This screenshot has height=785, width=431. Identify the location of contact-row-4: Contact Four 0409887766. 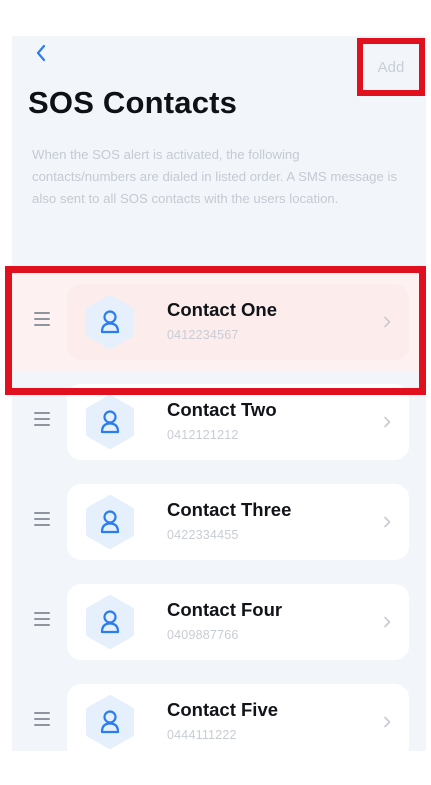
(219, 622).